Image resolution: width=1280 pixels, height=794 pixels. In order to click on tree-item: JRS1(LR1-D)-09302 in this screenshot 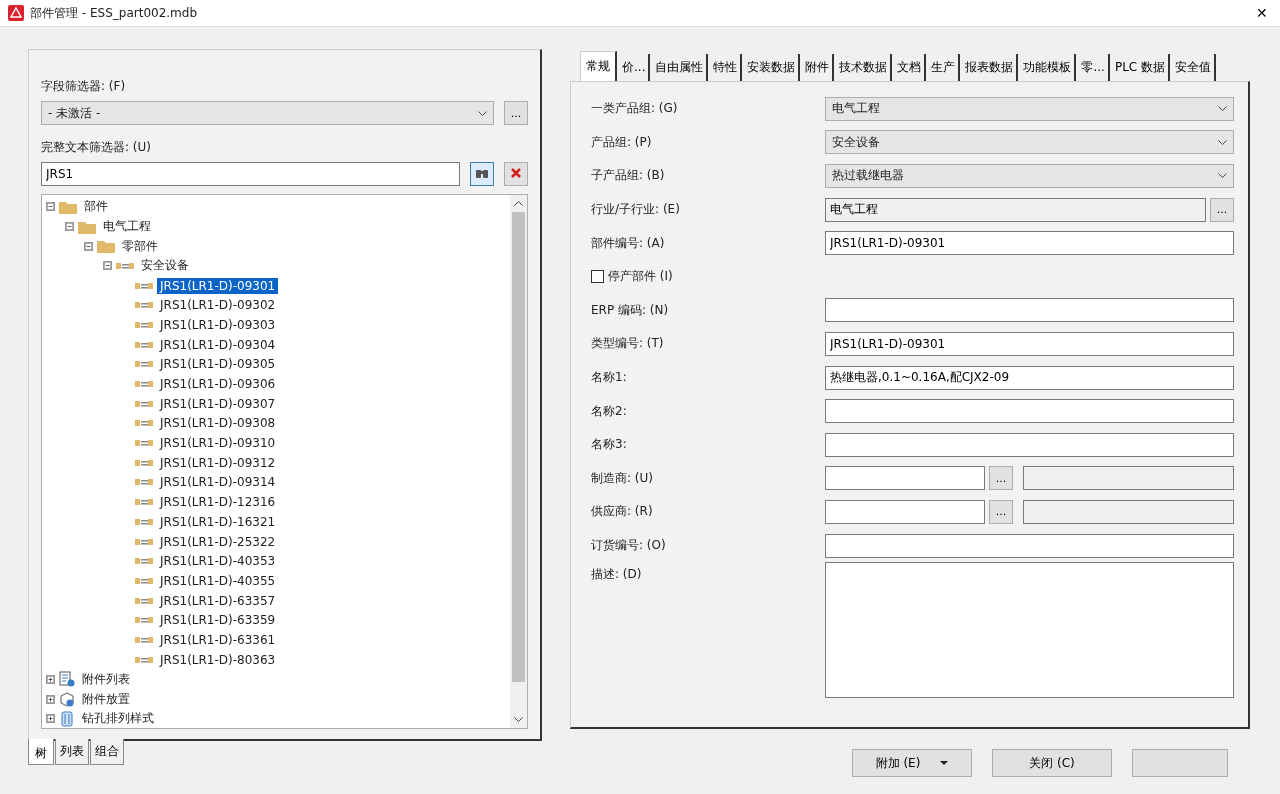, I will do `click(218, 305)`.